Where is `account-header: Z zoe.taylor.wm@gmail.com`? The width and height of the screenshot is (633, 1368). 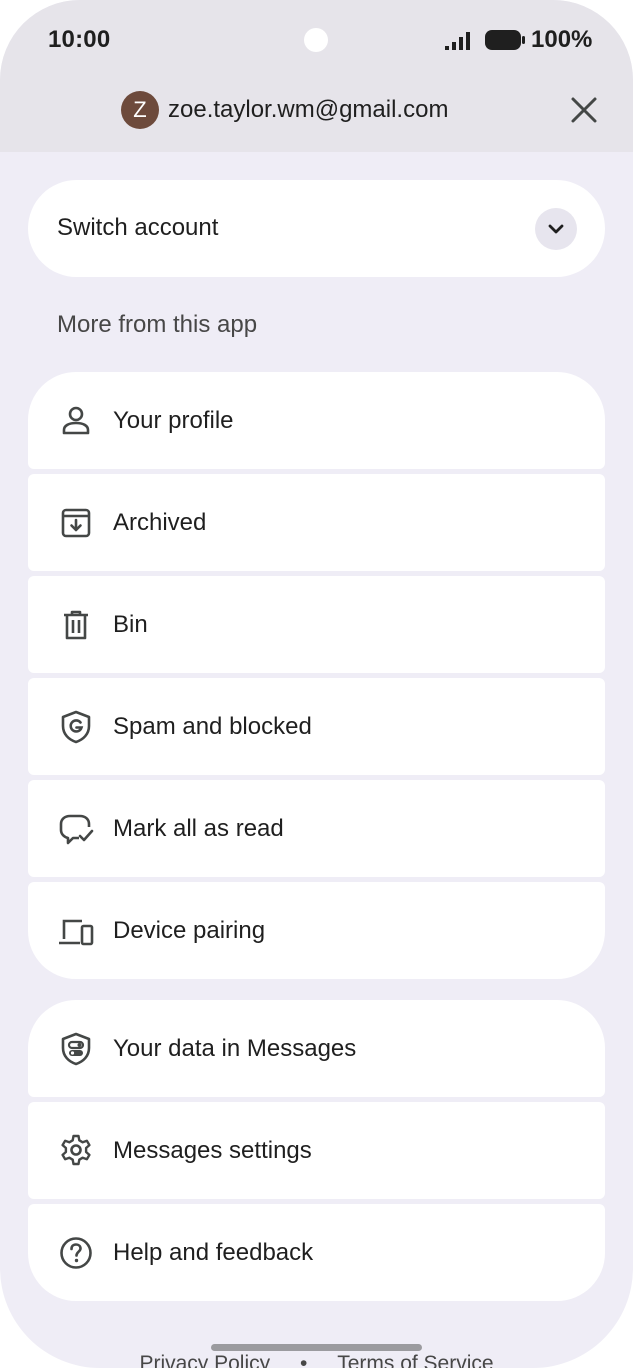 account-header: Z zoe.taylor.wm@gmail.com is located at coordinates (316, 110).